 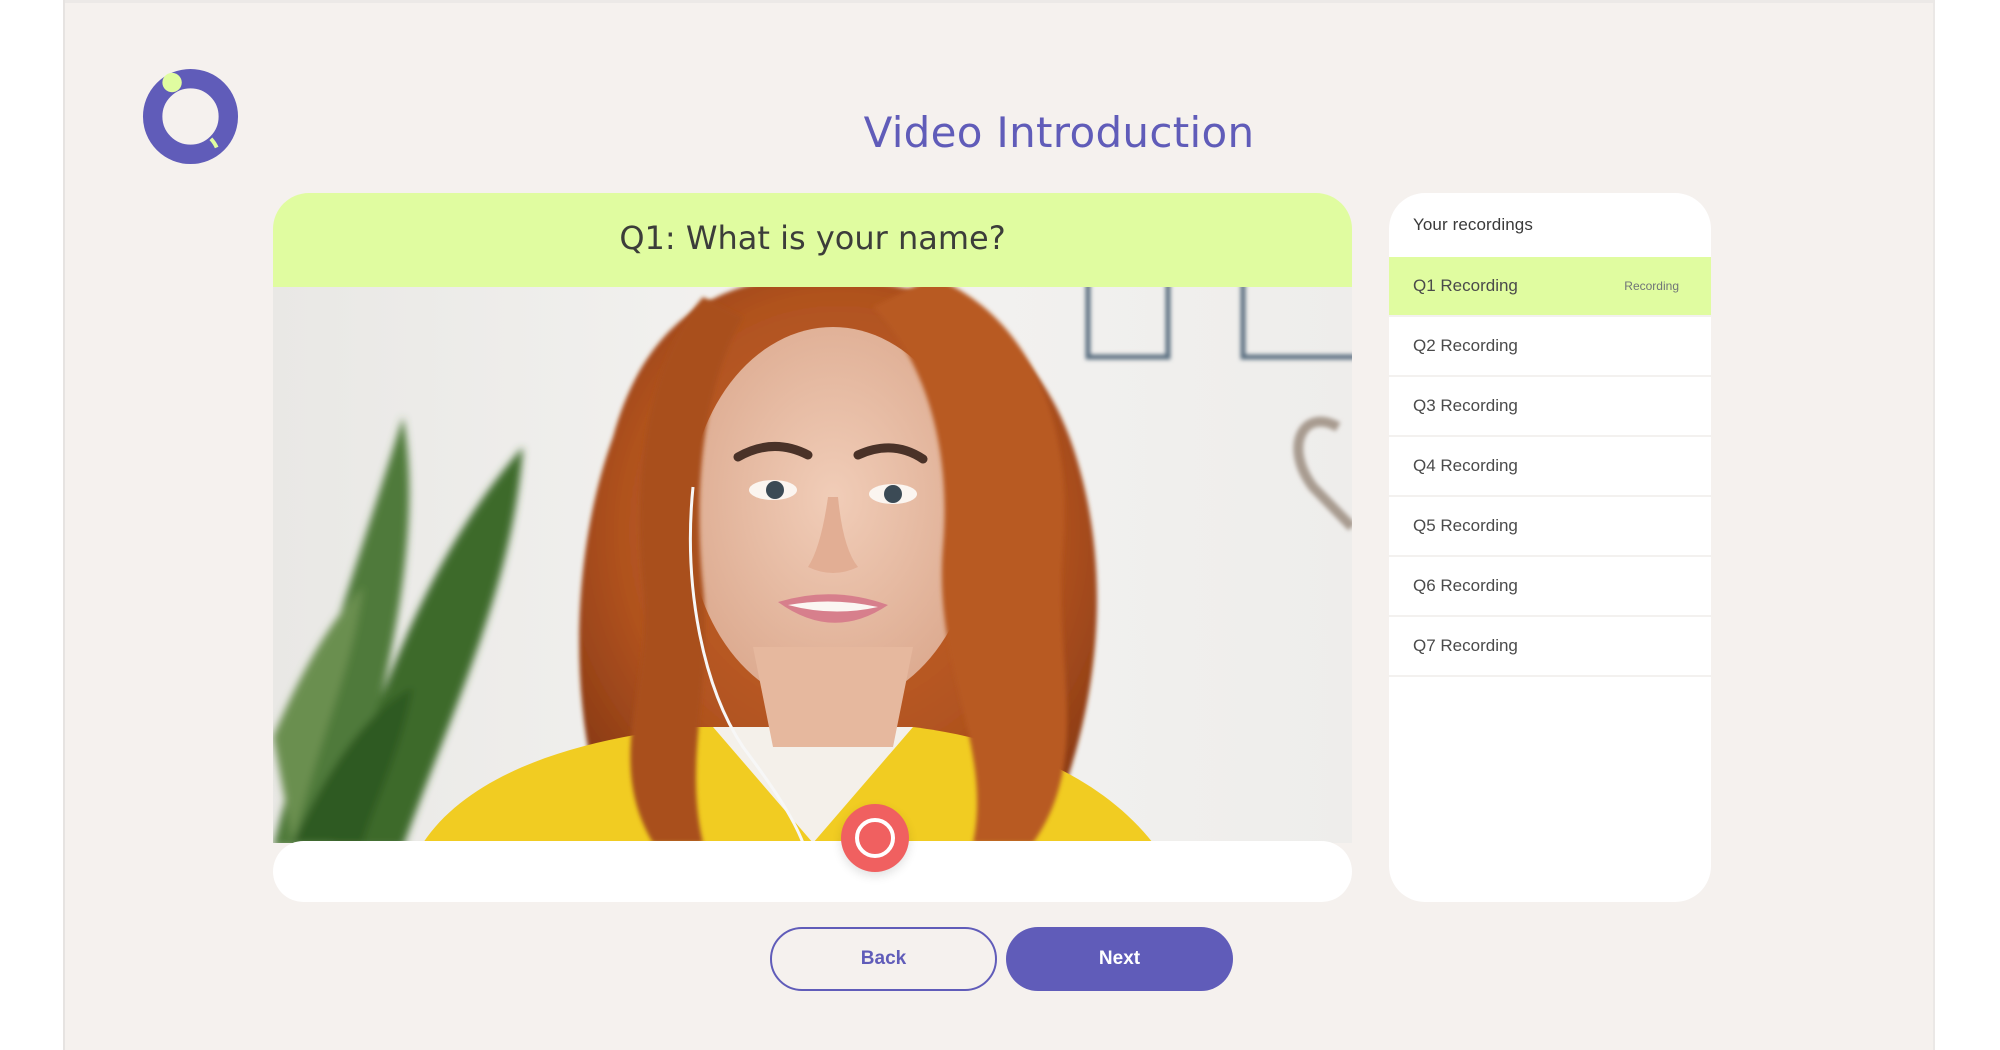 I want to click on recording-label: Q5 Recording, so click(x=1465, y=525).